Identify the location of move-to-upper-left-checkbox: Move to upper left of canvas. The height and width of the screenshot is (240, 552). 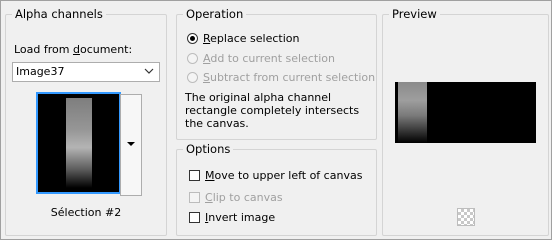
(275, 175).